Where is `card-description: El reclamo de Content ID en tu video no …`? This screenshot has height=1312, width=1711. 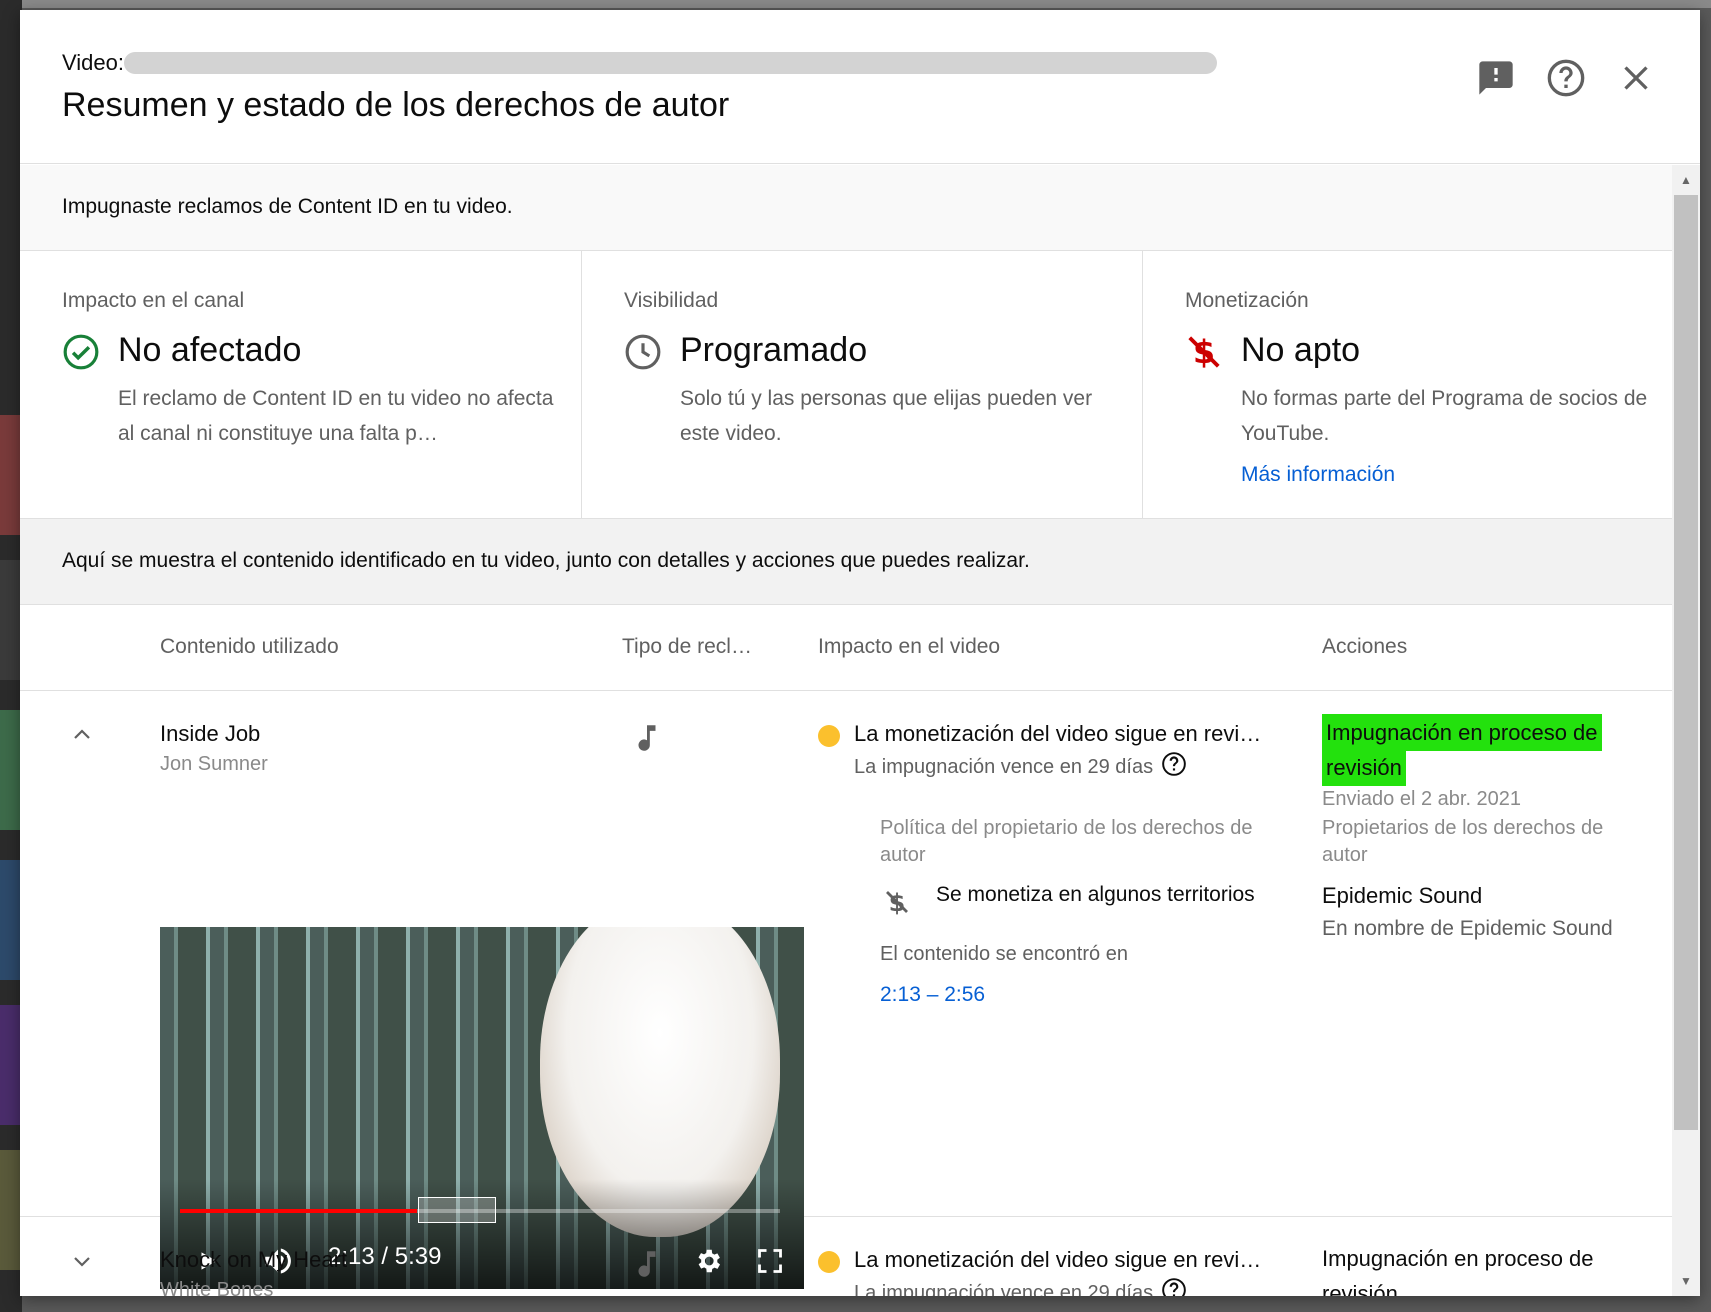
card-description: El reclamo de Content ID en tu video no … is located at coordinates (336, 416).